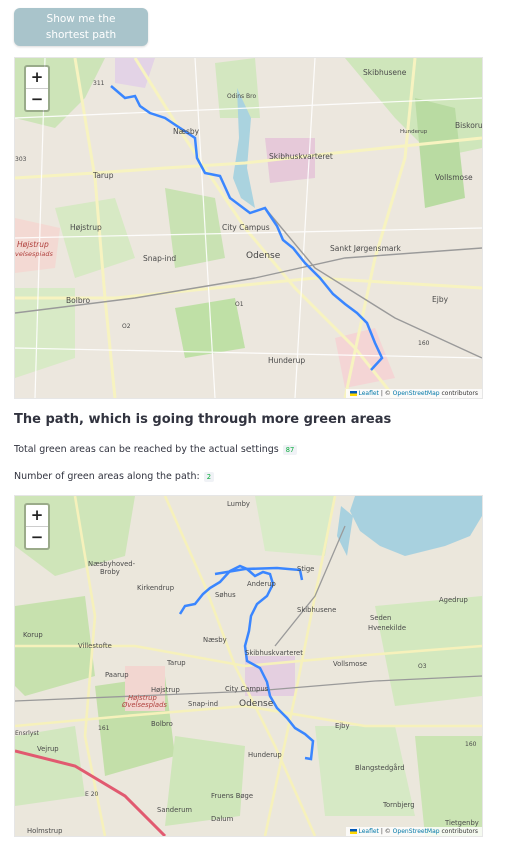  What do you see at coordinates (238, 504) in the screenshot?
I see `svg-text: Lumby` at bounding box center [238, 504].